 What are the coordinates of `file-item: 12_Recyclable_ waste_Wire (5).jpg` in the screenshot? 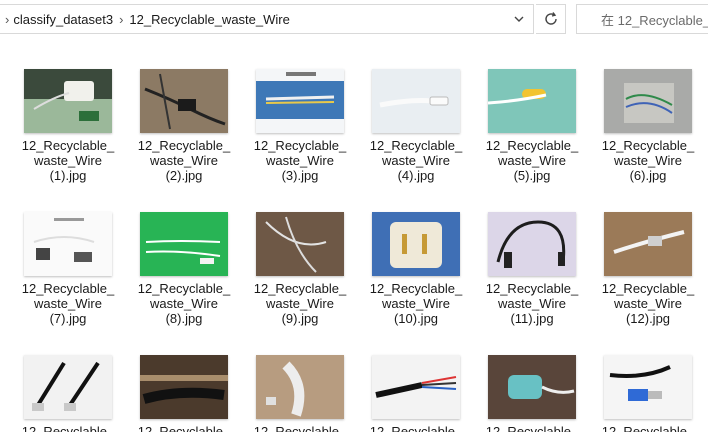 It's located at (532, 110).